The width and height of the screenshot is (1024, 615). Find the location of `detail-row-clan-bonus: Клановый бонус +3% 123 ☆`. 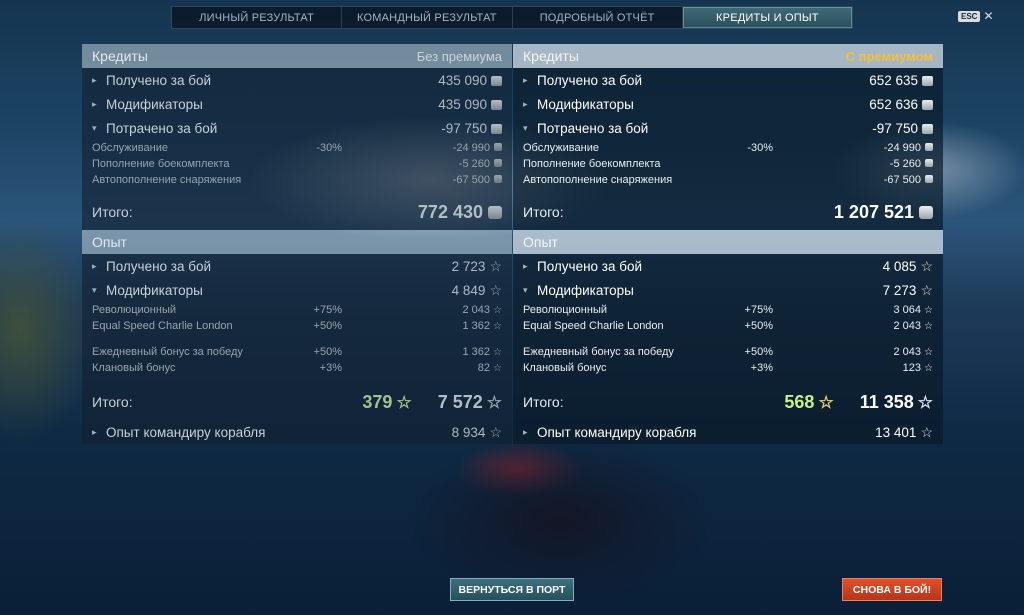

detail-row-clan-bonus: Клановый бонус +3% 123 ☆ is located at coordinates (728, 368).